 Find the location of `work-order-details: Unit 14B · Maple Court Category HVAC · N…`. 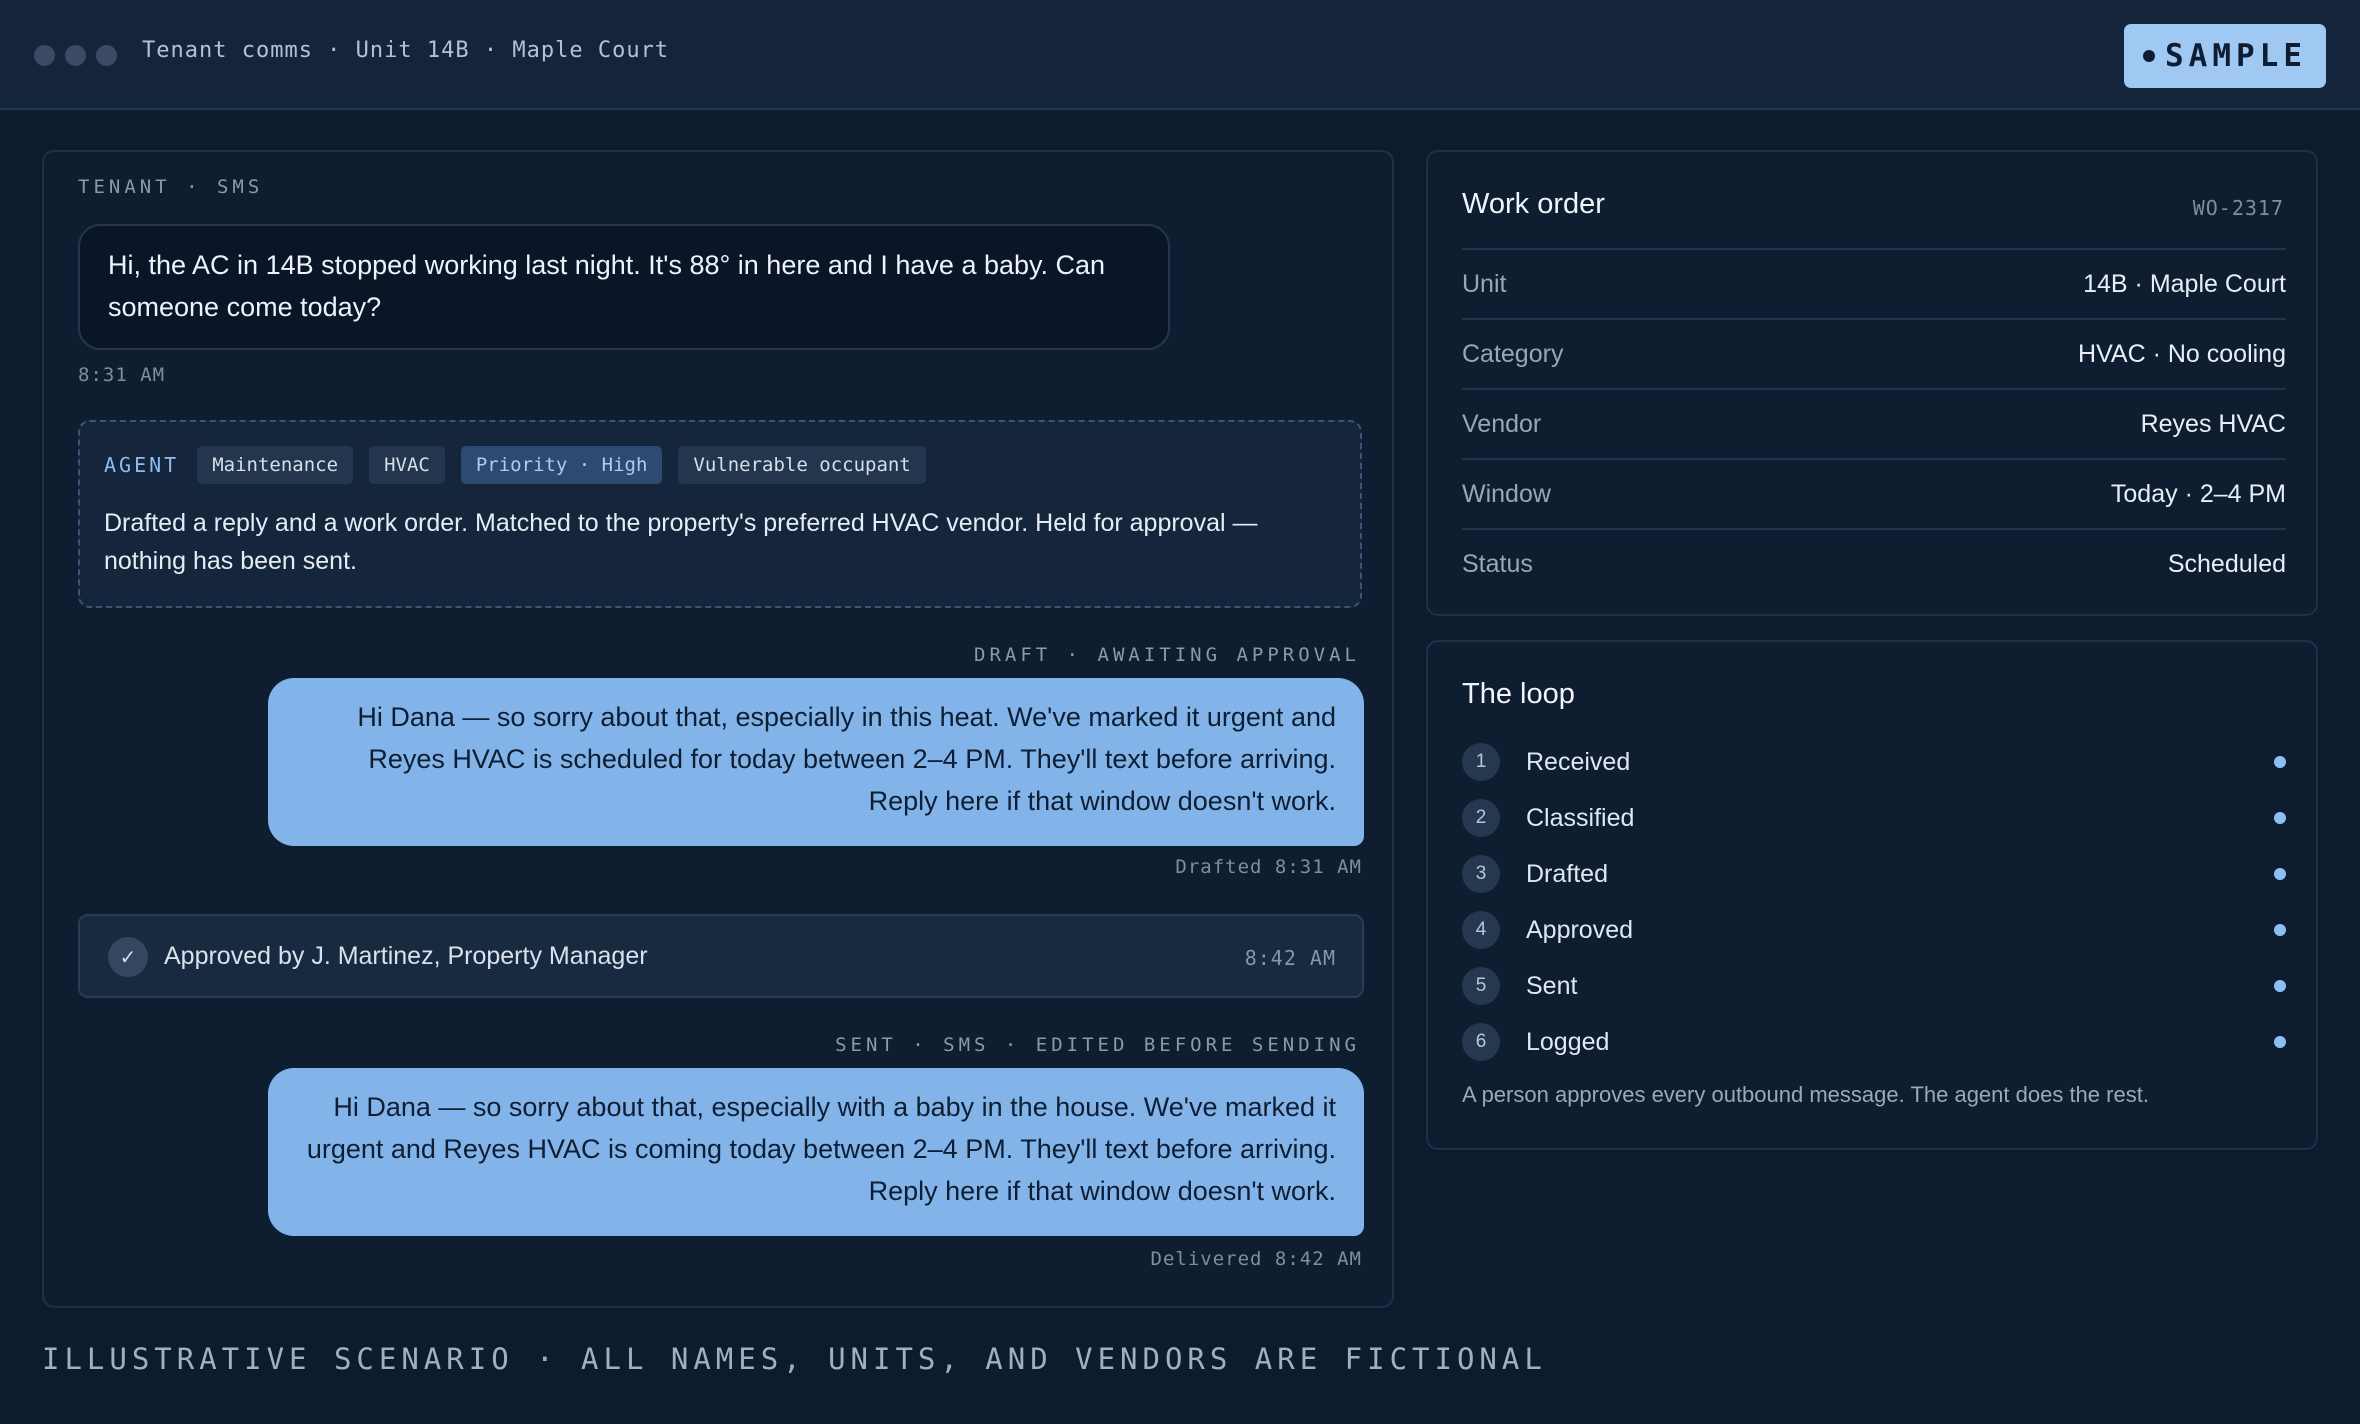

work-order-details: Unit 14B · Maple Court Category HVAC · N… is located at coordinates (1874, 423).